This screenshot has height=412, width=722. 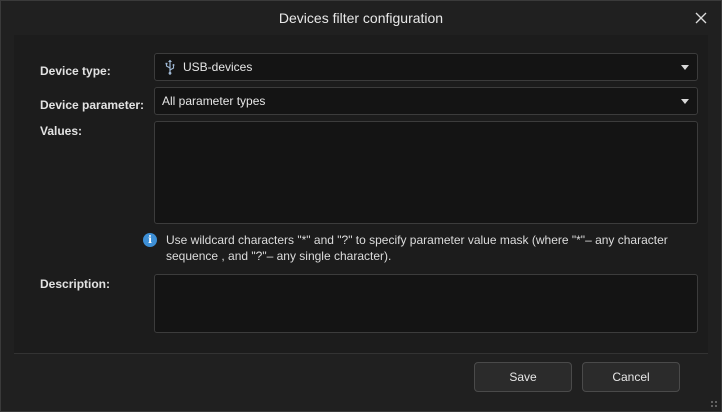 I want to click on usb-icon, so click(x=170, y=67).